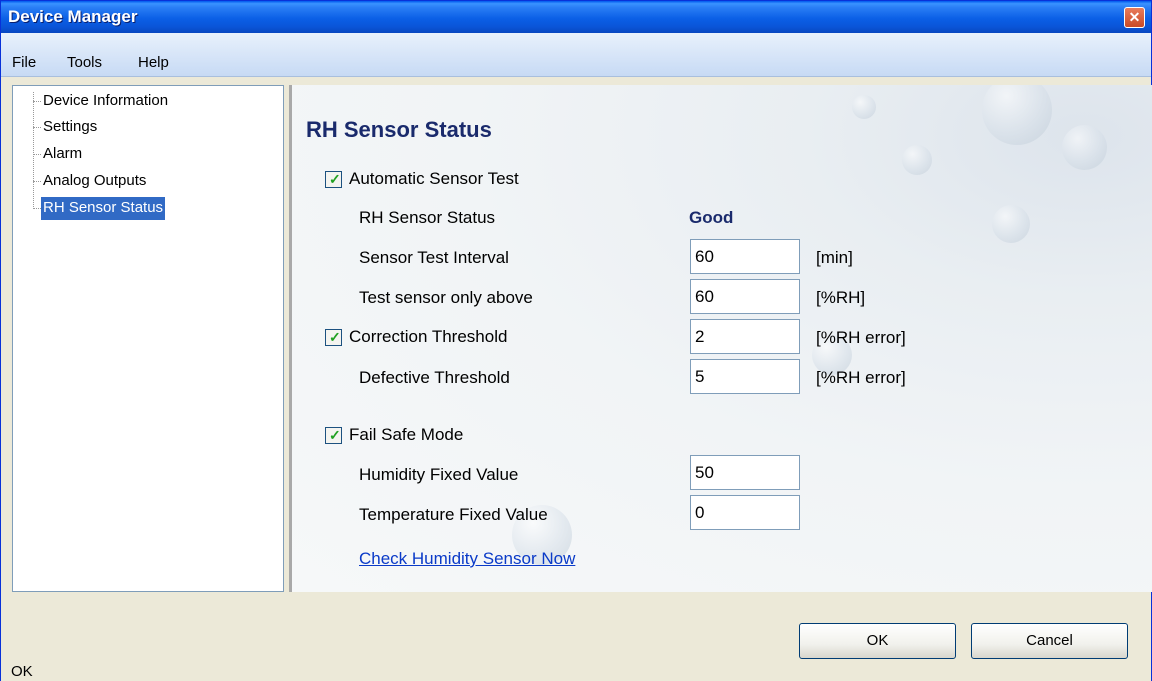 The image size is (1152, 681). What do you see at coordinates (877, 641) in the screenshot?
I see `ok-button: OK` at bounding box center [877, 641].